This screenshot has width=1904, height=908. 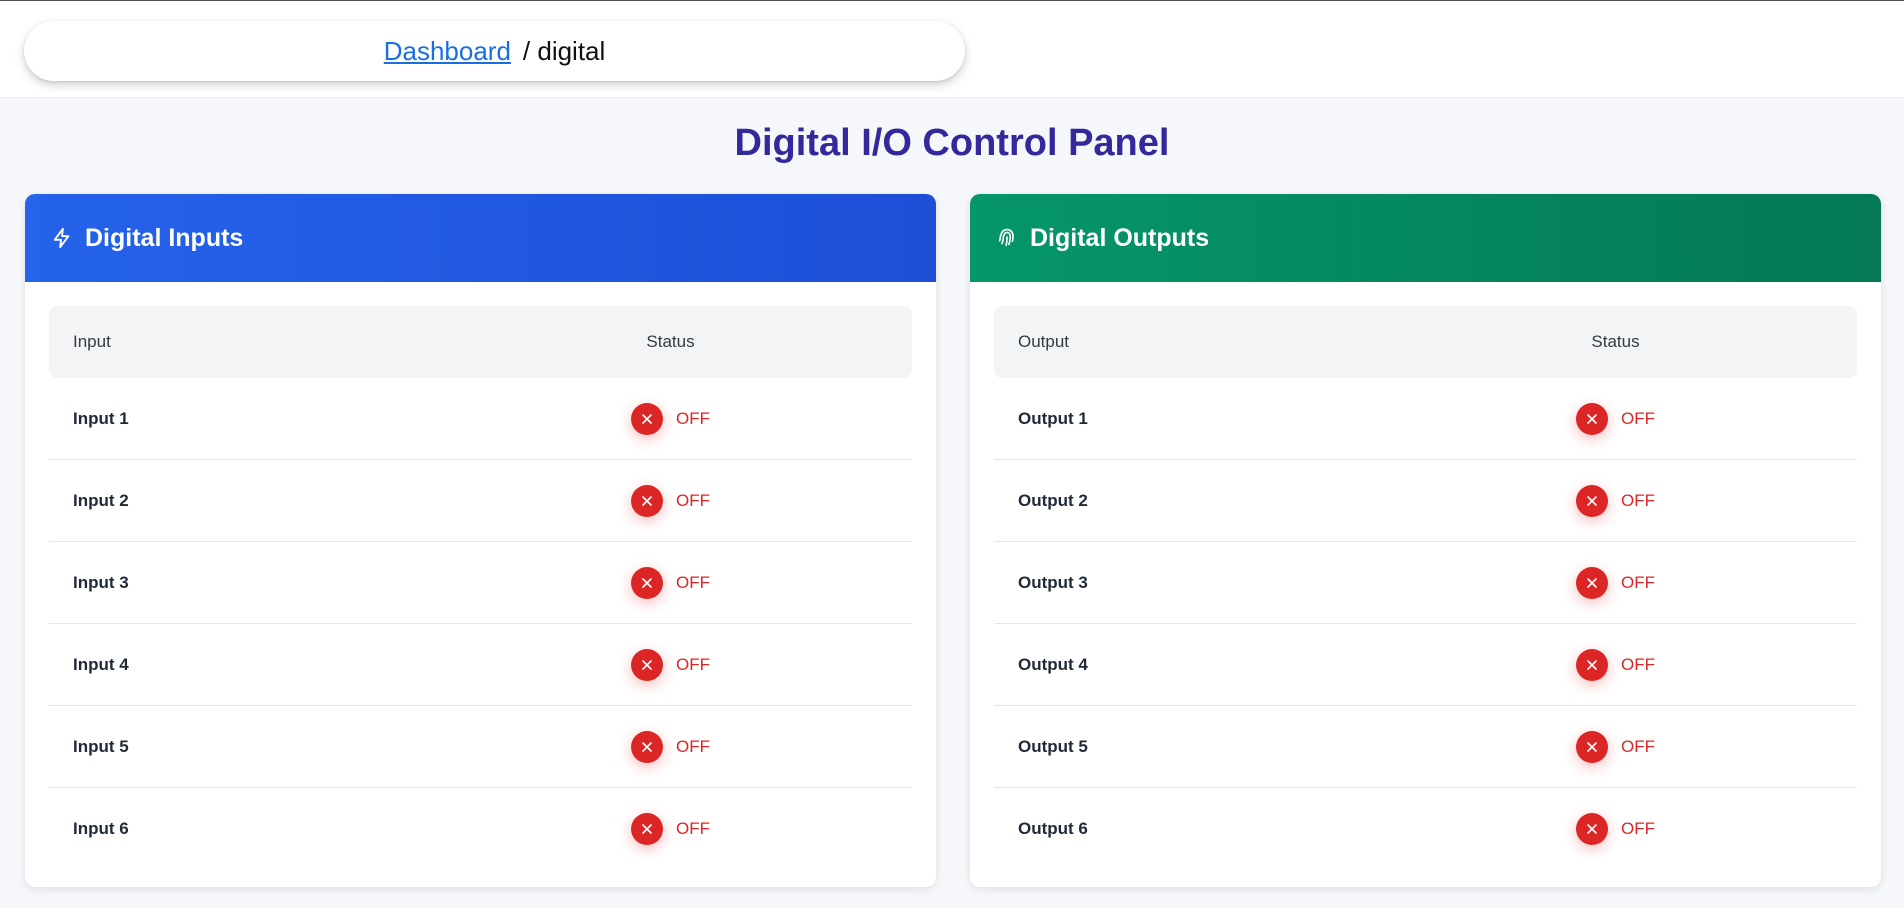 What do you see at coordinates (1053, 582) in the screenshot?
I see `output-name: Output 3` at bounding box center [1053, 582].